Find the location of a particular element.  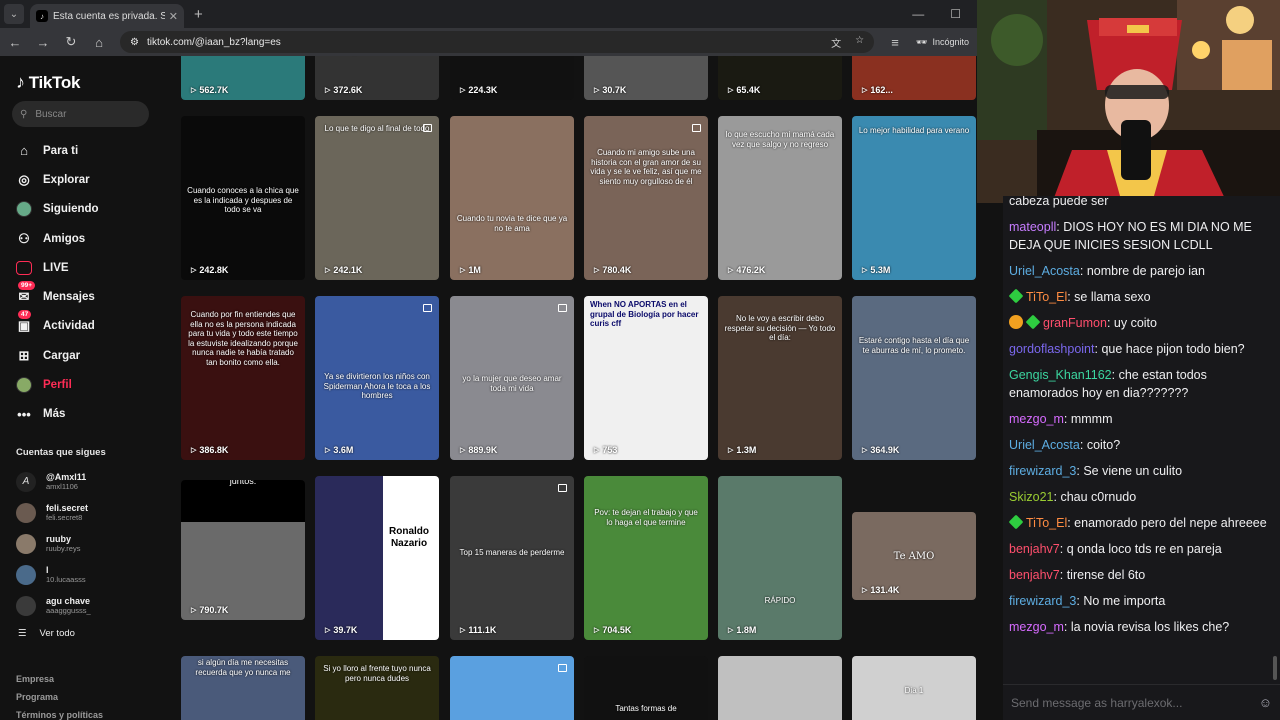

chat-username: gordoflashpoint is located at coordinates (1051, 349).